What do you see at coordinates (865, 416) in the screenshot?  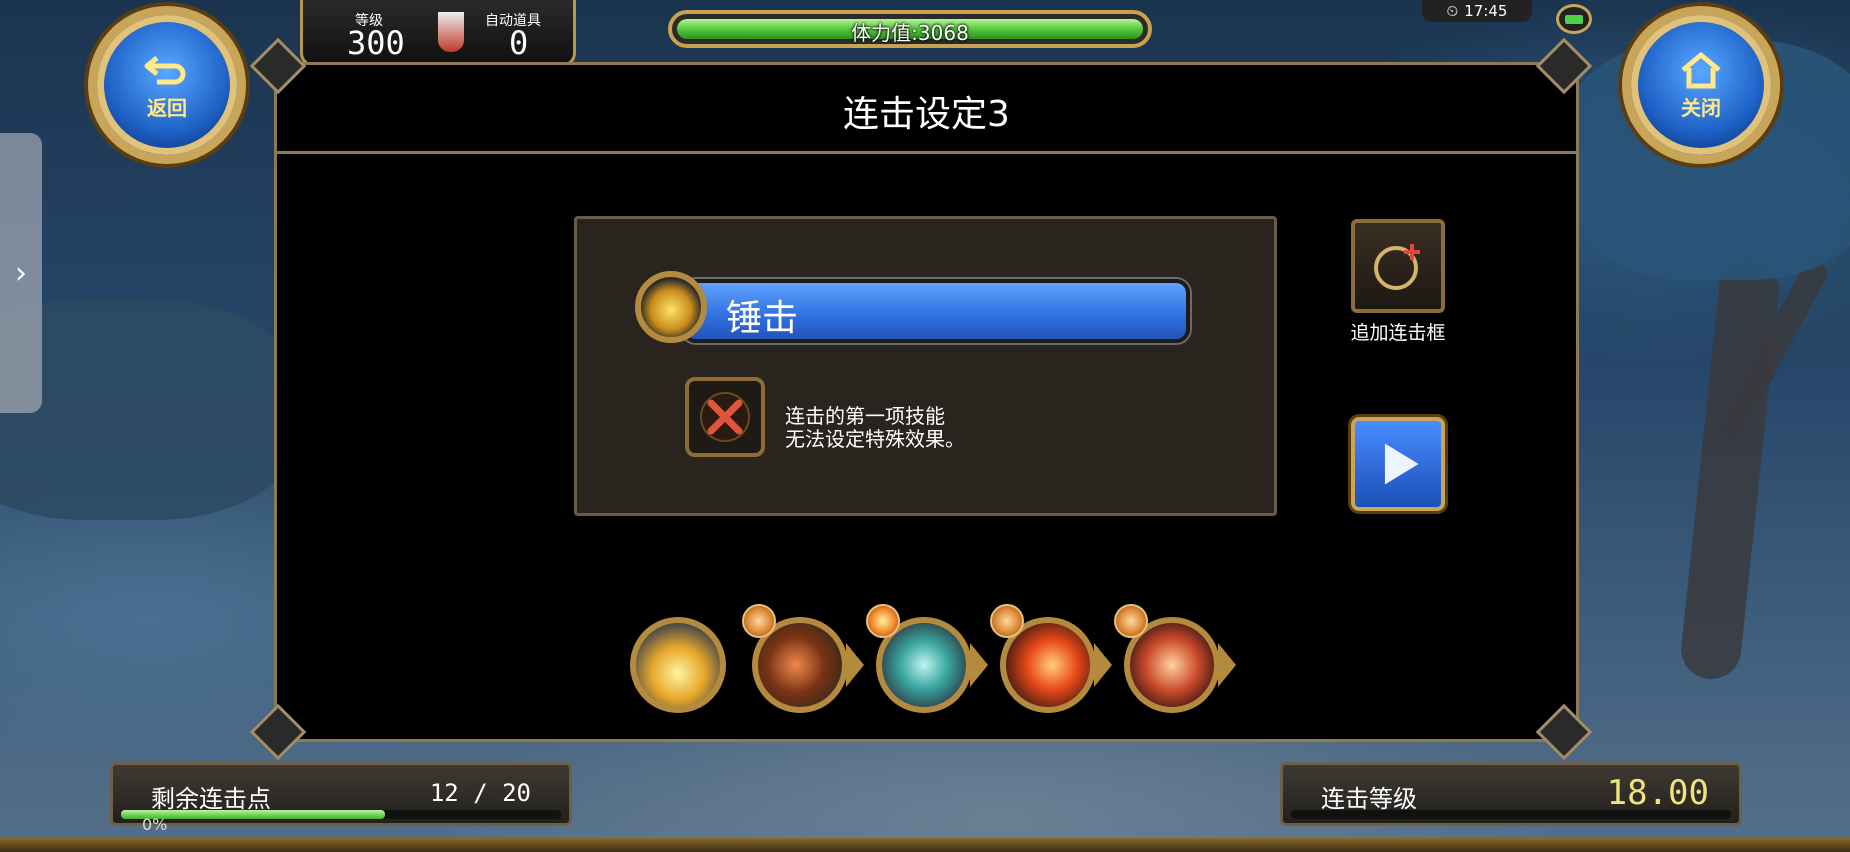 I see `effect-note-line1: 连击的第一项技能` at bounding box center [865, 416].